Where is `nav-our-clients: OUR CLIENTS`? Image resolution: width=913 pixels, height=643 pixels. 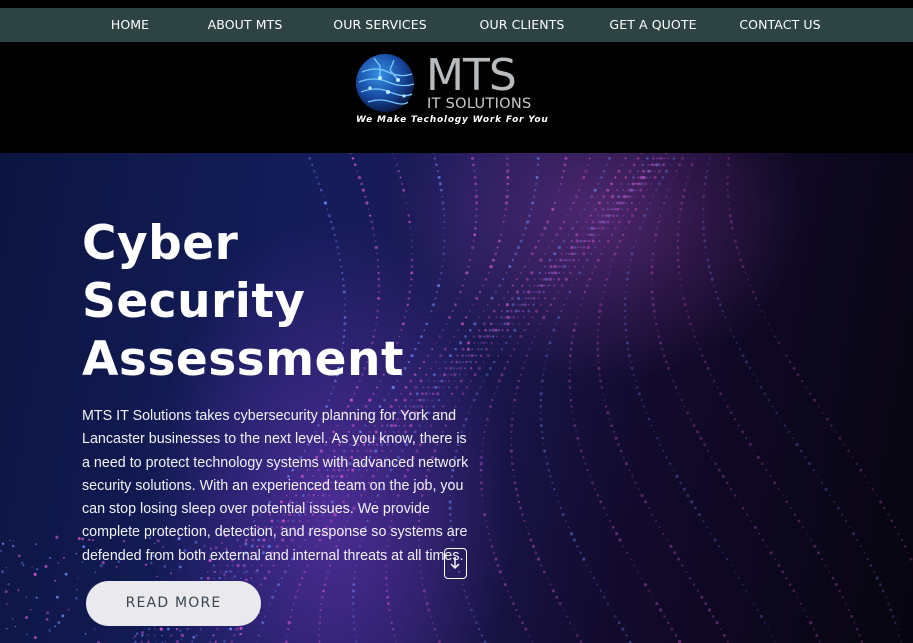 nav-our-clients: OUR CLIENTS is located at coordinates (522, 25).